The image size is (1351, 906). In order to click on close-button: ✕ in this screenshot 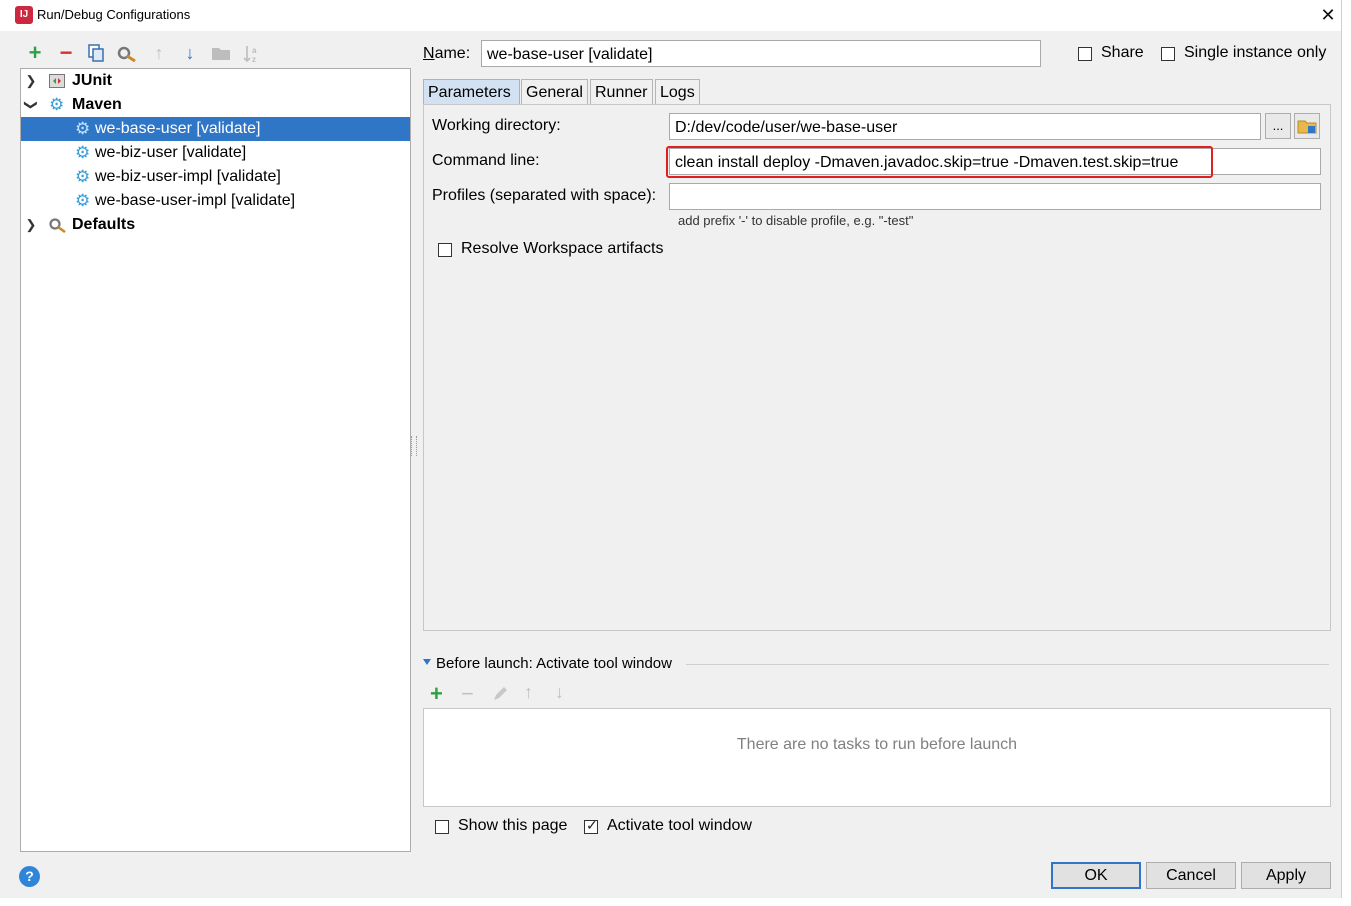, I will do `click(1328, 15)`.